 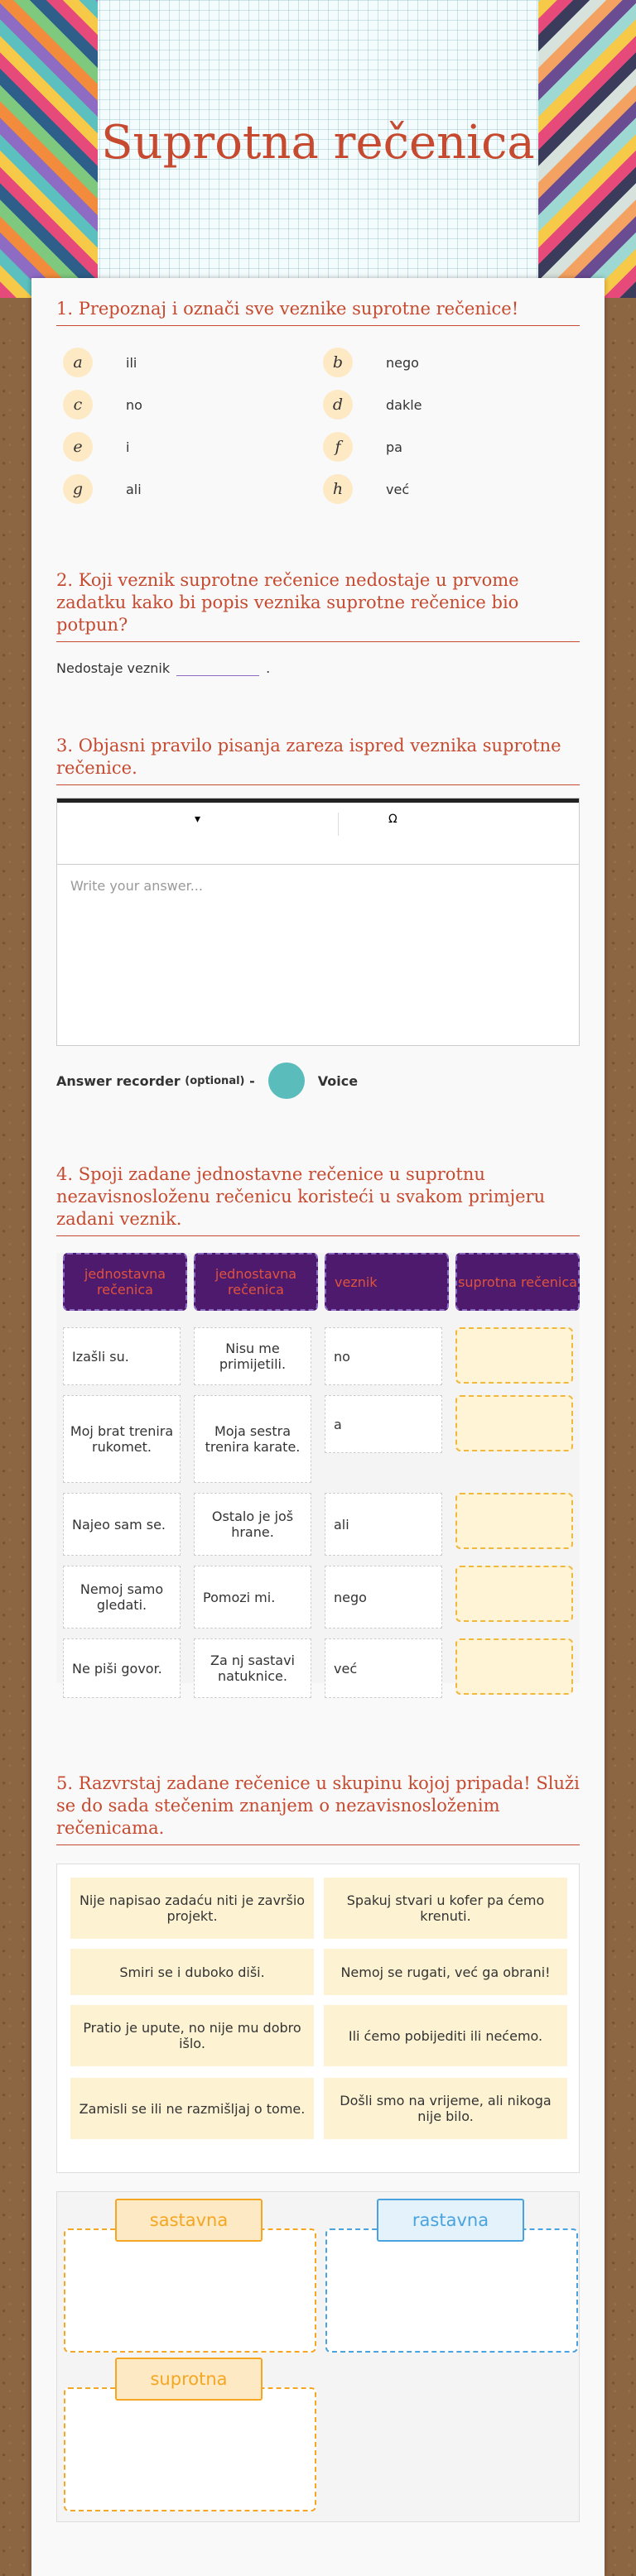 I want to click on q1-option-b: b nego, so click(x=371, y=362).